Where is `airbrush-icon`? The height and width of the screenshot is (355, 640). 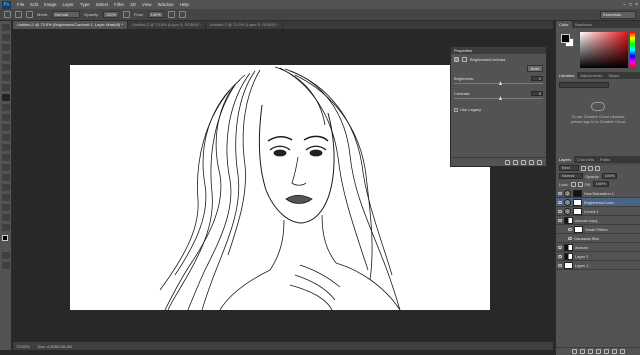 airbrush-icon is located at coordinates (171, 14).